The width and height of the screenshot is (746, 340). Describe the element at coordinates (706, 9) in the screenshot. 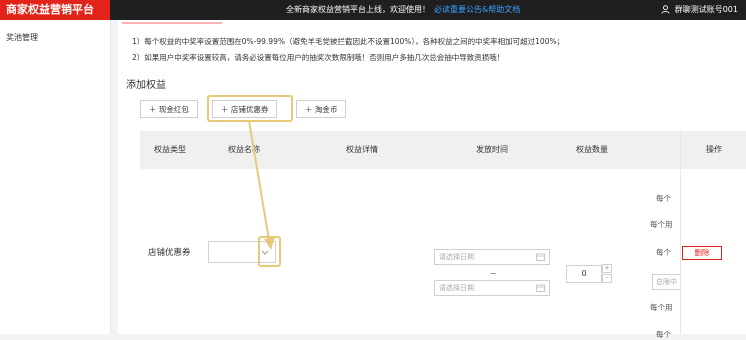

I see `account-name: 群聊测试账号001` at that location.